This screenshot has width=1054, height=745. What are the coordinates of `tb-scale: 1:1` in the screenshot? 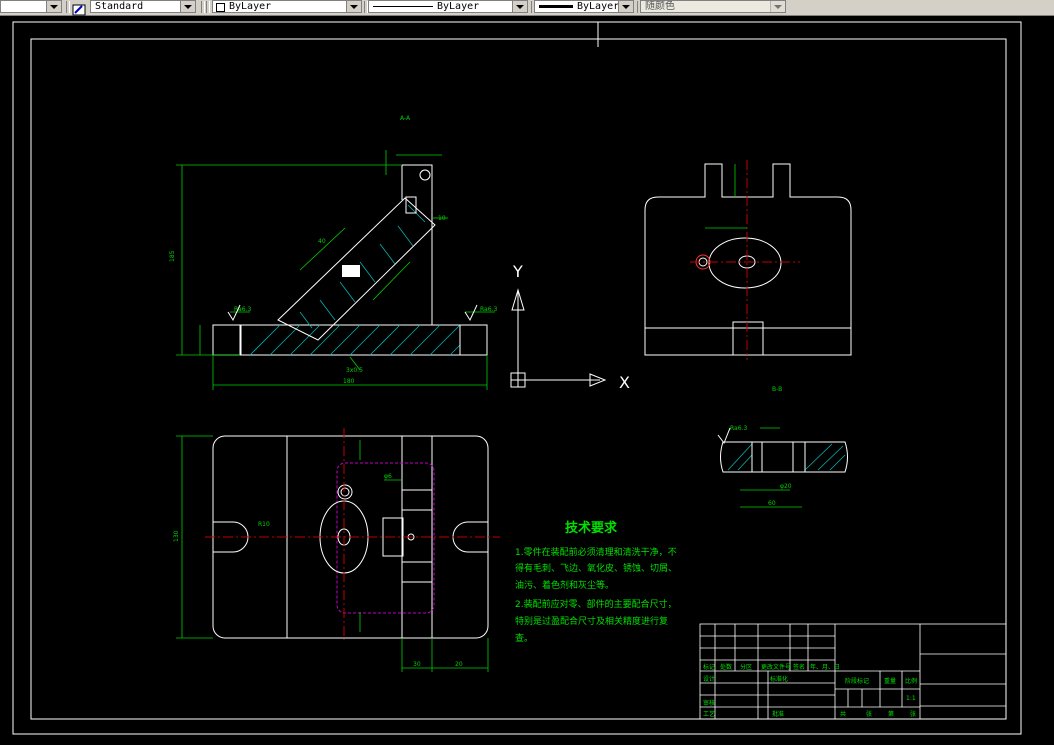 It's located at (911, 698).